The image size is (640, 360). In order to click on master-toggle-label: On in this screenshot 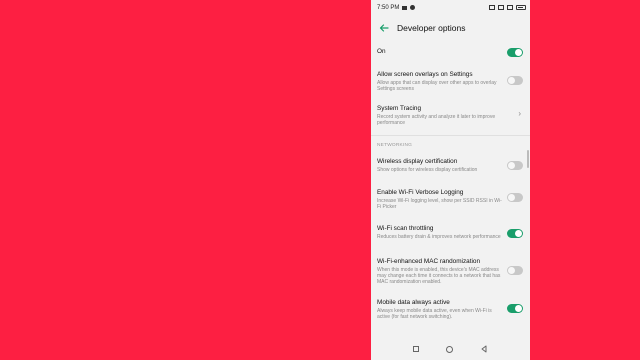, I will do `click(381, 51)`.